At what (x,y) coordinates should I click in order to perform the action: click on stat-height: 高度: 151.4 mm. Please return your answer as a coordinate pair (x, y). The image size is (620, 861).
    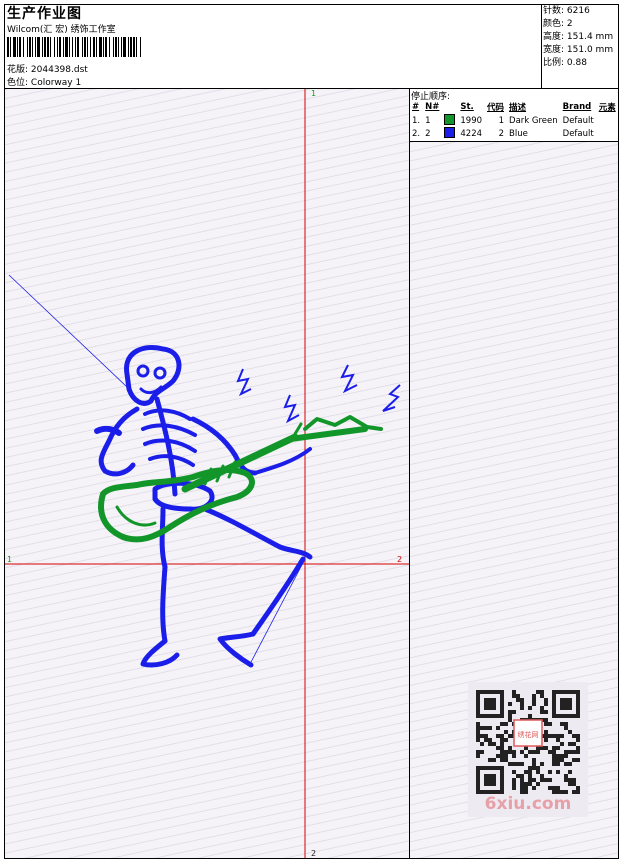
    Looking at the image, I should click on (578, 37).